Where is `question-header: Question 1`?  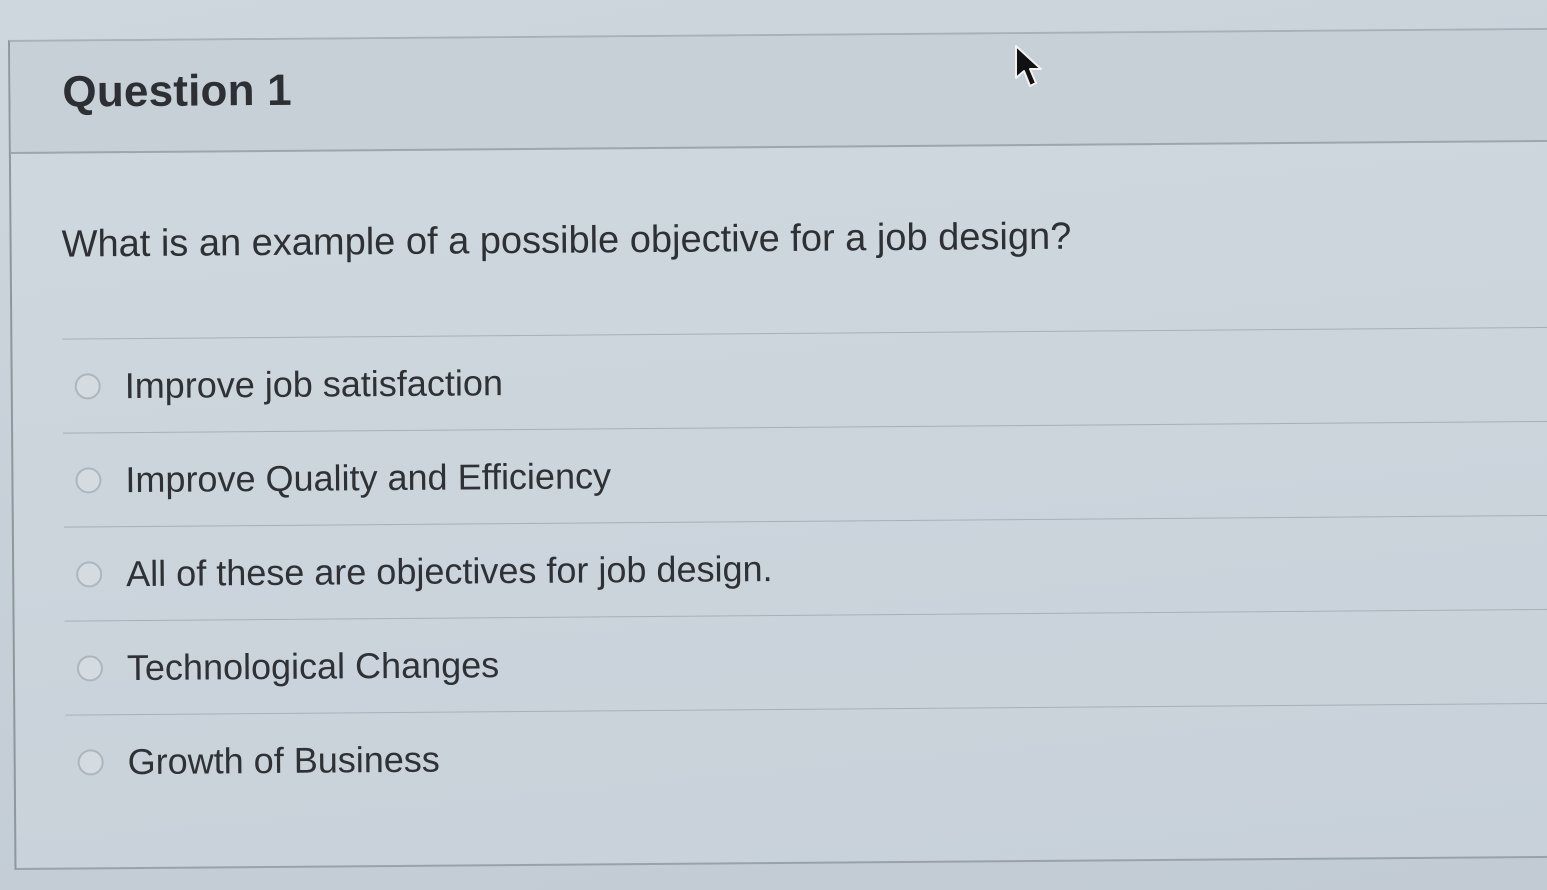 question-header: Question 1 is located at coordinates (778, 91).